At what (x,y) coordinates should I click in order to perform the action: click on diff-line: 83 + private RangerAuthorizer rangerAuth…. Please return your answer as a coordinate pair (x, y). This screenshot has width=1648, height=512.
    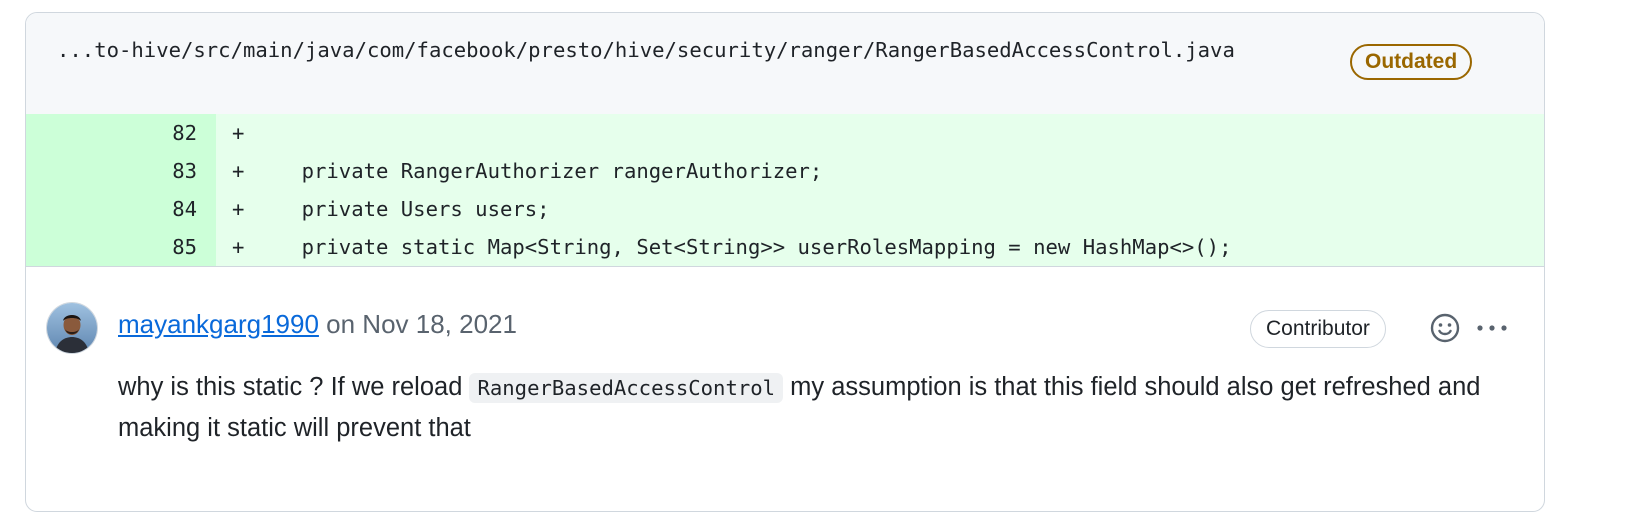
    Looking at the image, I should click on (785, 171).